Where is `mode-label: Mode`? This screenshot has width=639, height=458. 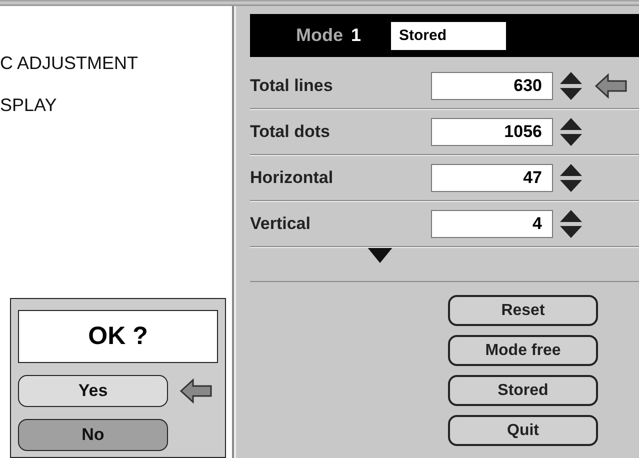 mode-label: Mode is located at coordinates (319, 35).